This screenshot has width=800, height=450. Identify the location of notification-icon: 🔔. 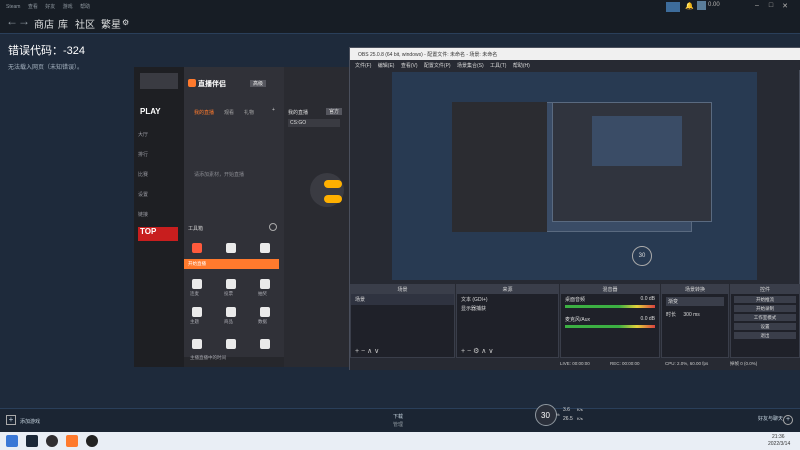
(689, 6).